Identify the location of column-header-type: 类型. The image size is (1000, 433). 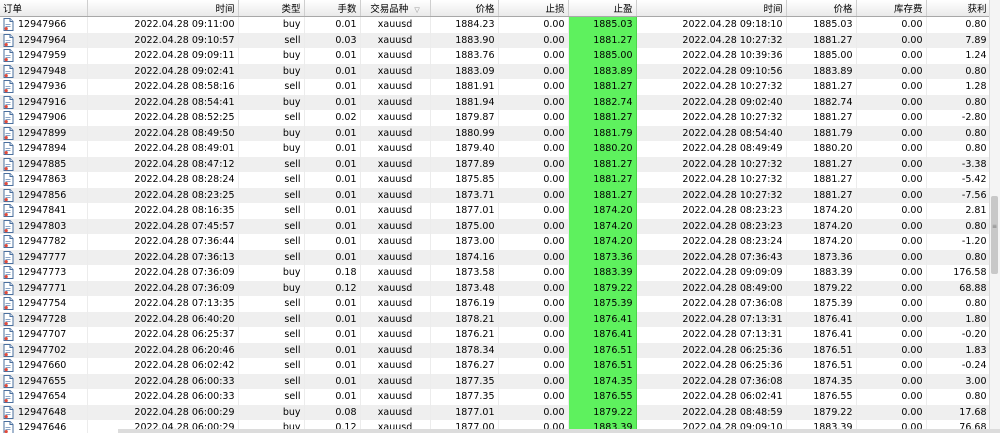
(271, 8).